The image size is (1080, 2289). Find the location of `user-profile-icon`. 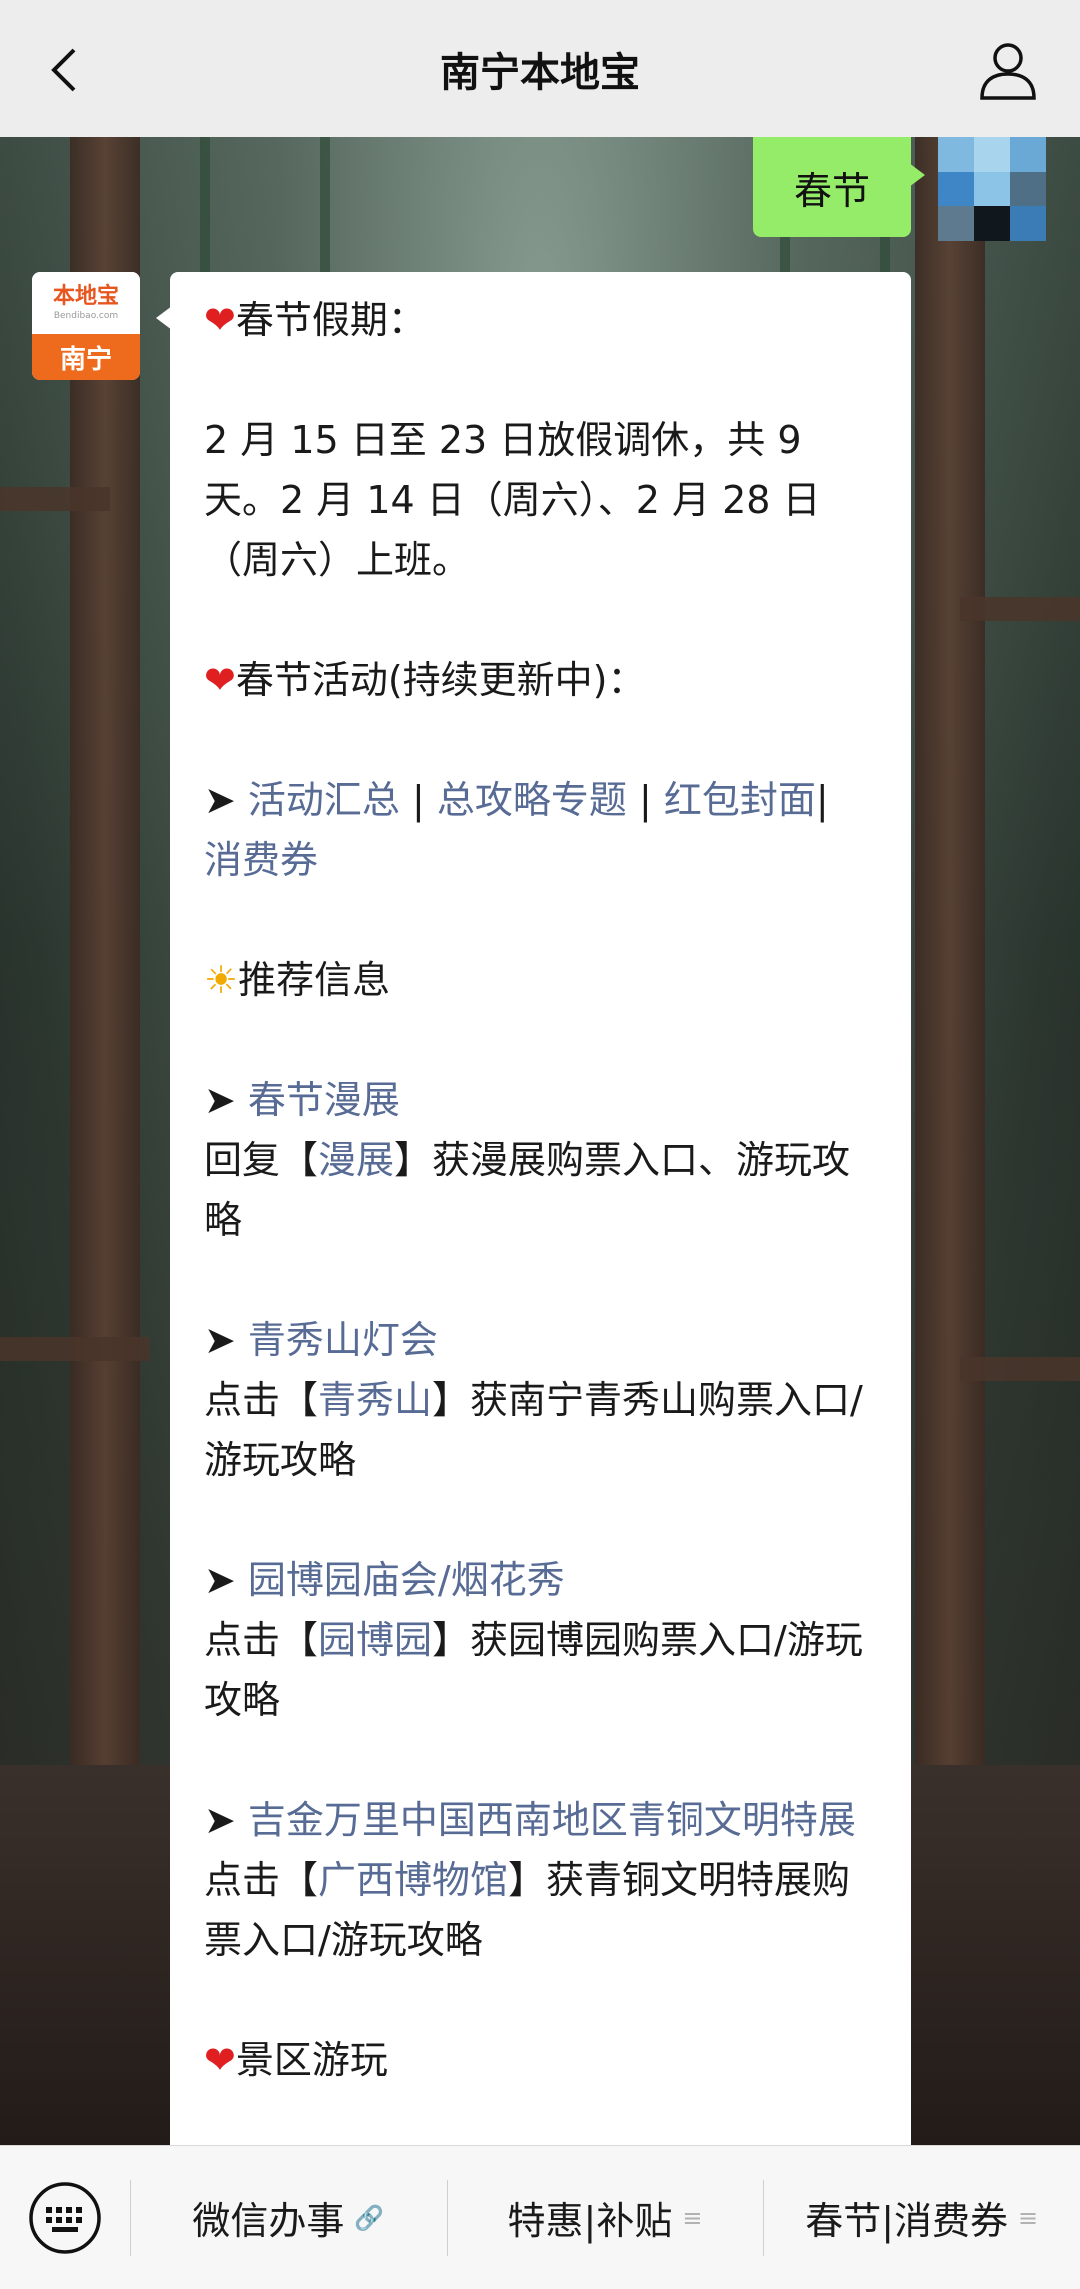

user-profile-icon is located at coordinates (1008, 70).